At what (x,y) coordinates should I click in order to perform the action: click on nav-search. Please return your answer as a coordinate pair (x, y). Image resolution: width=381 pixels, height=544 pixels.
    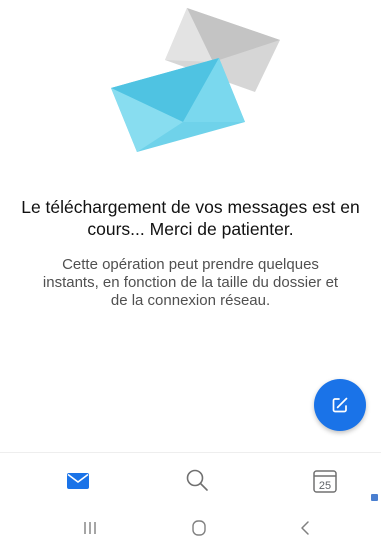
    Looking at the image, I should click on (197, 481).